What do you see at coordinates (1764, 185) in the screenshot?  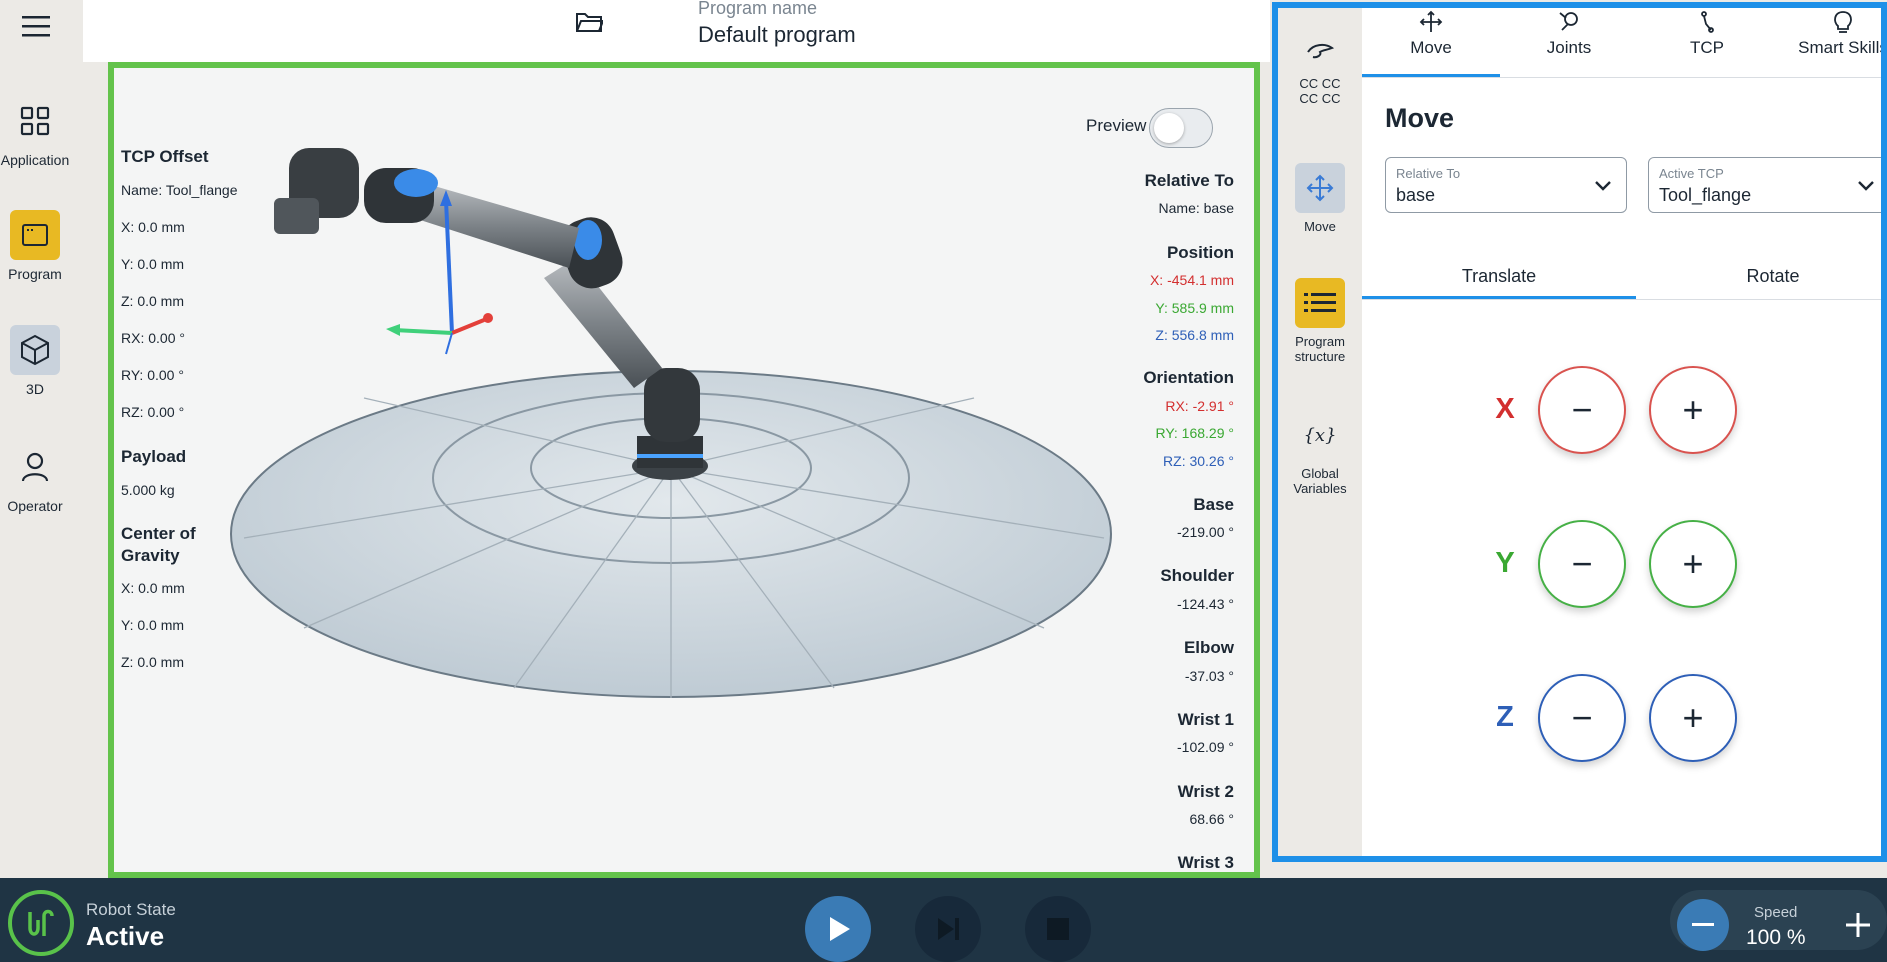 I see `active-tcp-select: Active TCP Tool_flange` at bounding box center [1764, 185].